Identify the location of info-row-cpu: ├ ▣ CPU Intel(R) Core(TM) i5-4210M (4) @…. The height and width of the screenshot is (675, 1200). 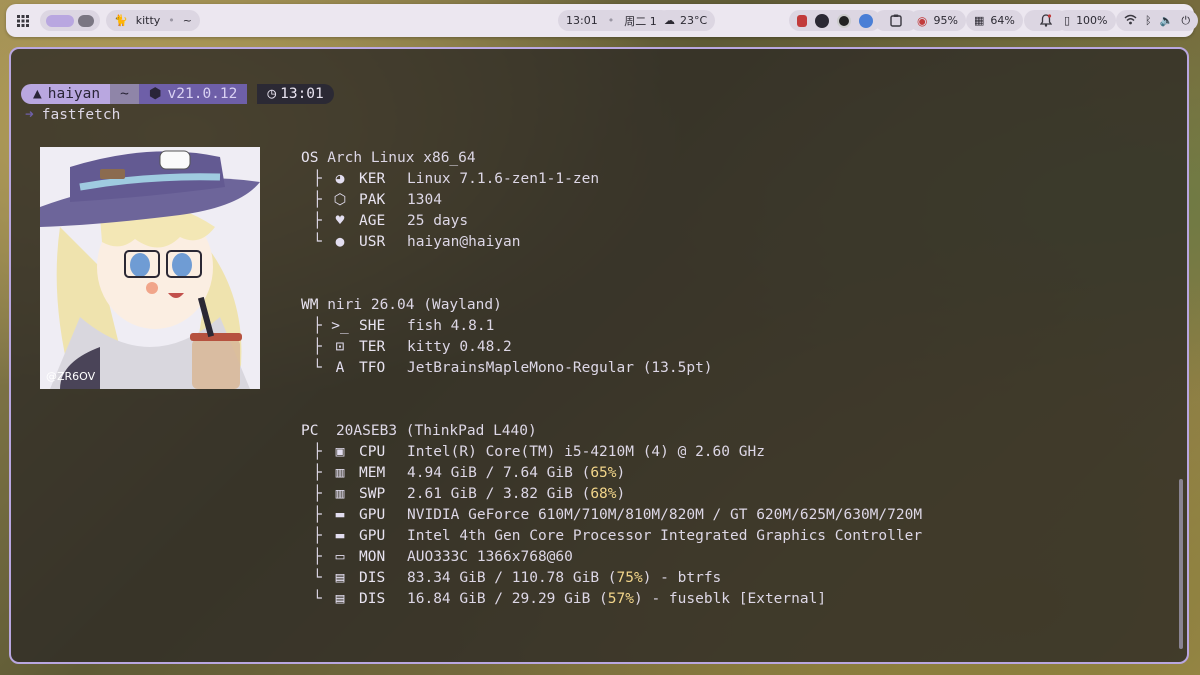
(533, 451).